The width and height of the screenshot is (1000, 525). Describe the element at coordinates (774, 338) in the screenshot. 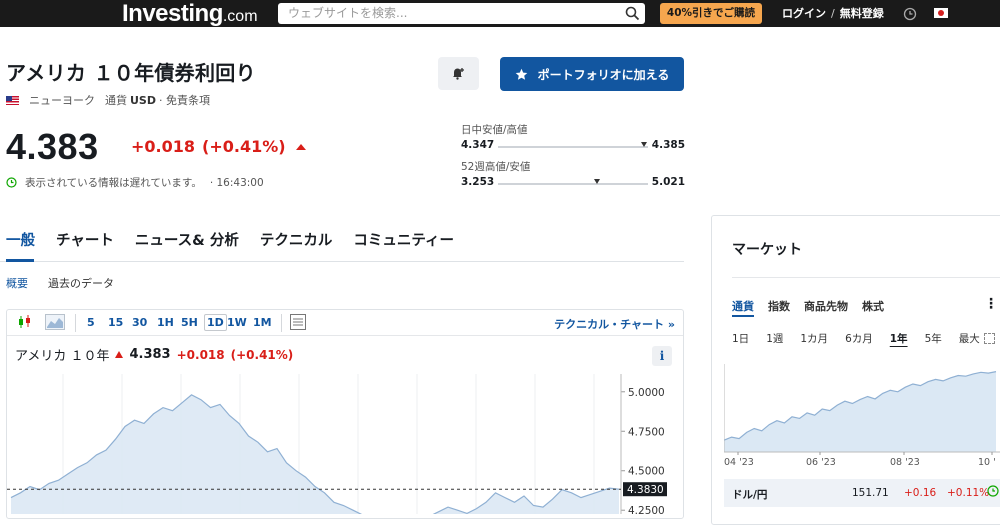

I see `market-range-1: 1週` at that location.